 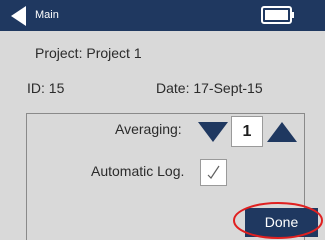 What do you see at coordinates (209, 88) in the screenshot?
I see `date-label: Date: 17-Sept-15` at bounding box center [209, 88].